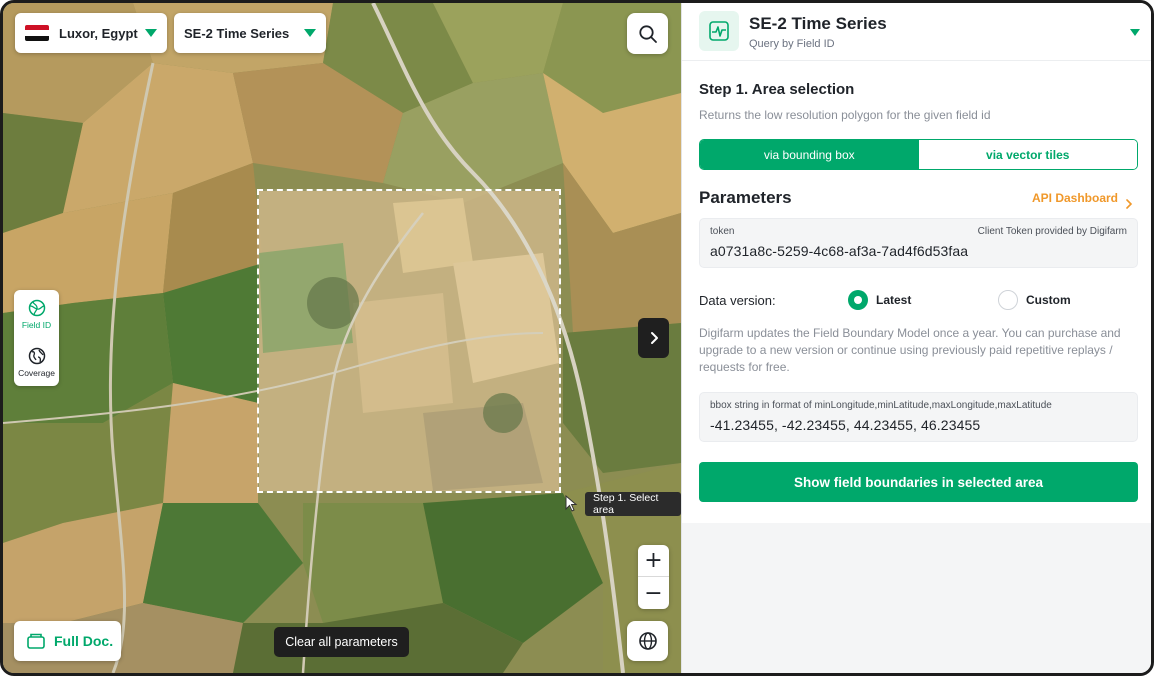 The height and width of the screenshot is (676, 1154). I want to click on zoom-in-button: +, so click(653, 561).